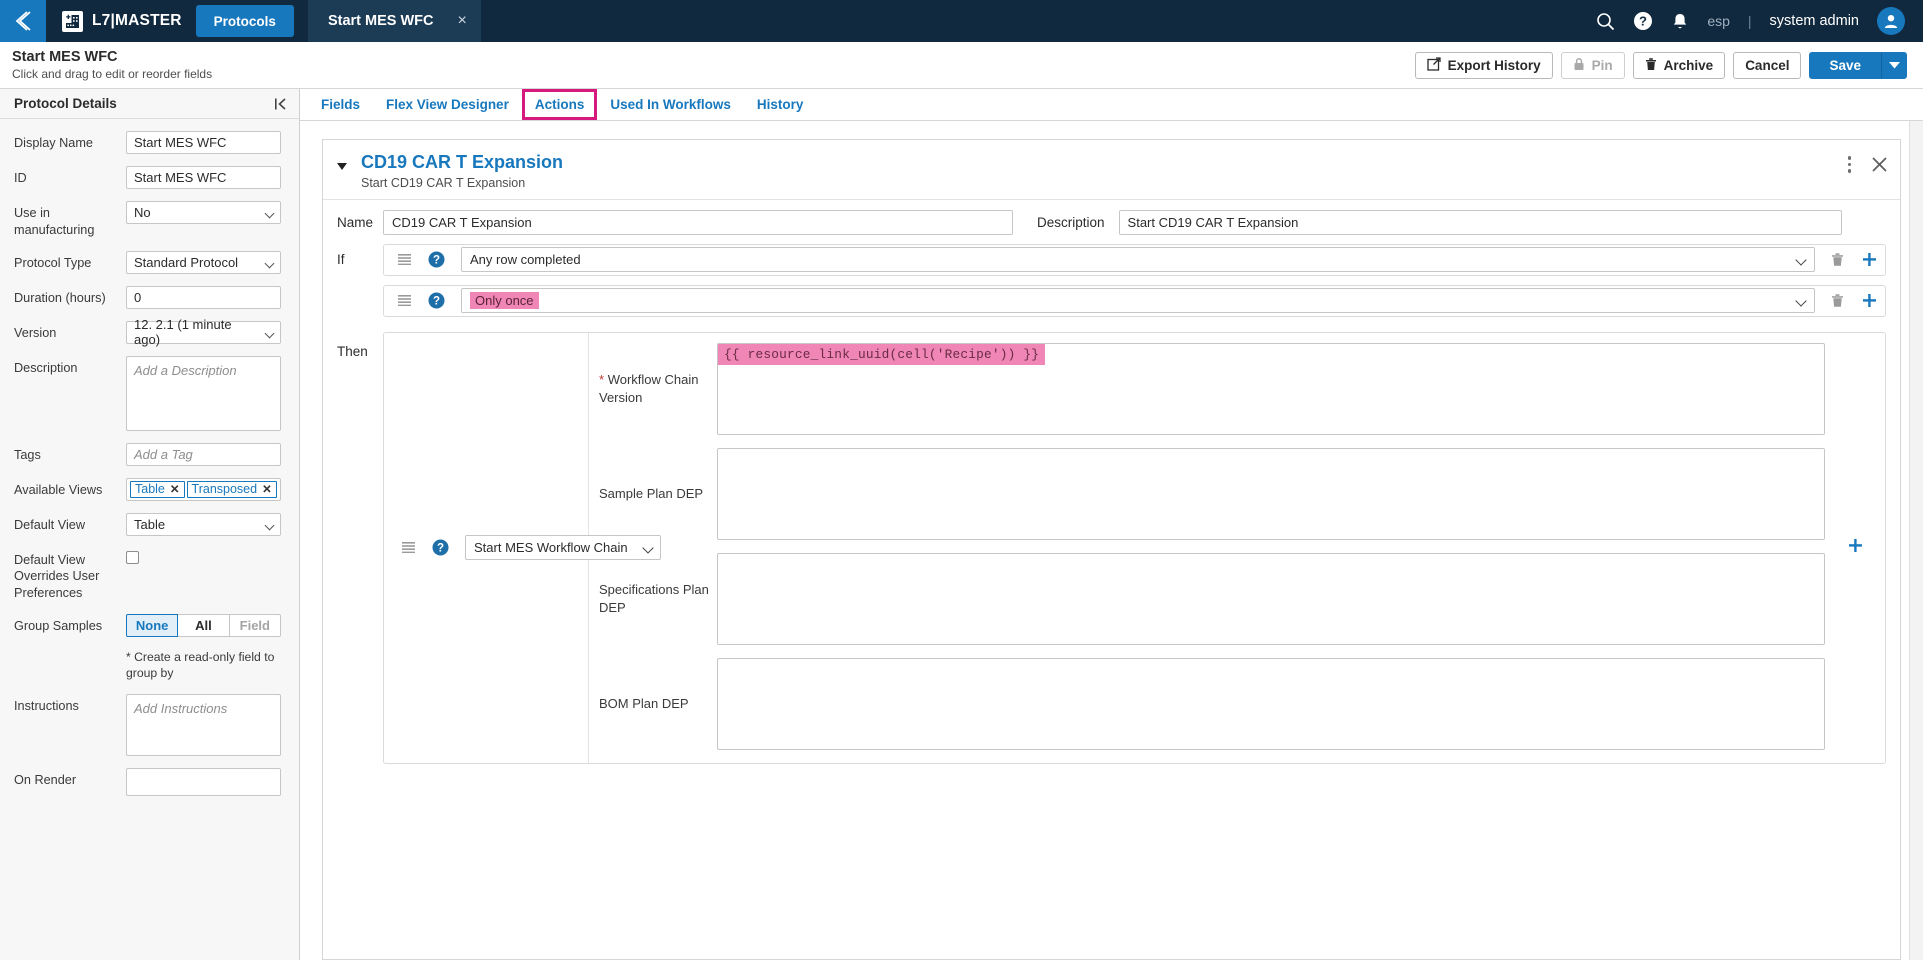 The height and width of the screenshot is (960, 1923). Describe the element at coordinates (46, 705) in the screenshot. I see `field-label: Instructions` at that location.